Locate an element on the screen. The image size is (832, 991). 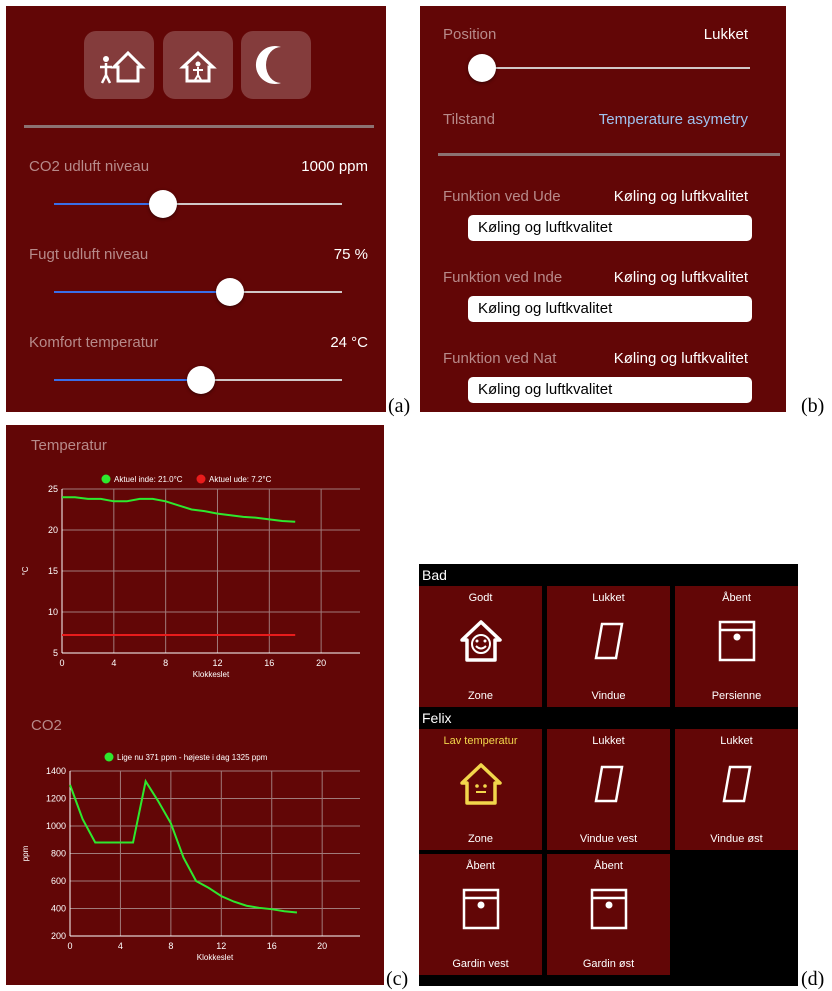
state-label: Tilstand is located at coordinates (469, 119).